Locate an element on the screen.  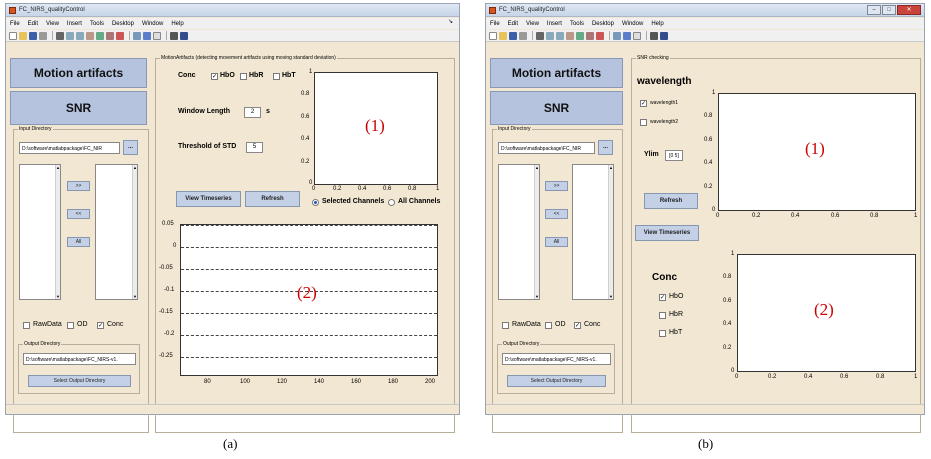
hbt-checkbox is located at coordinates (662, 333).